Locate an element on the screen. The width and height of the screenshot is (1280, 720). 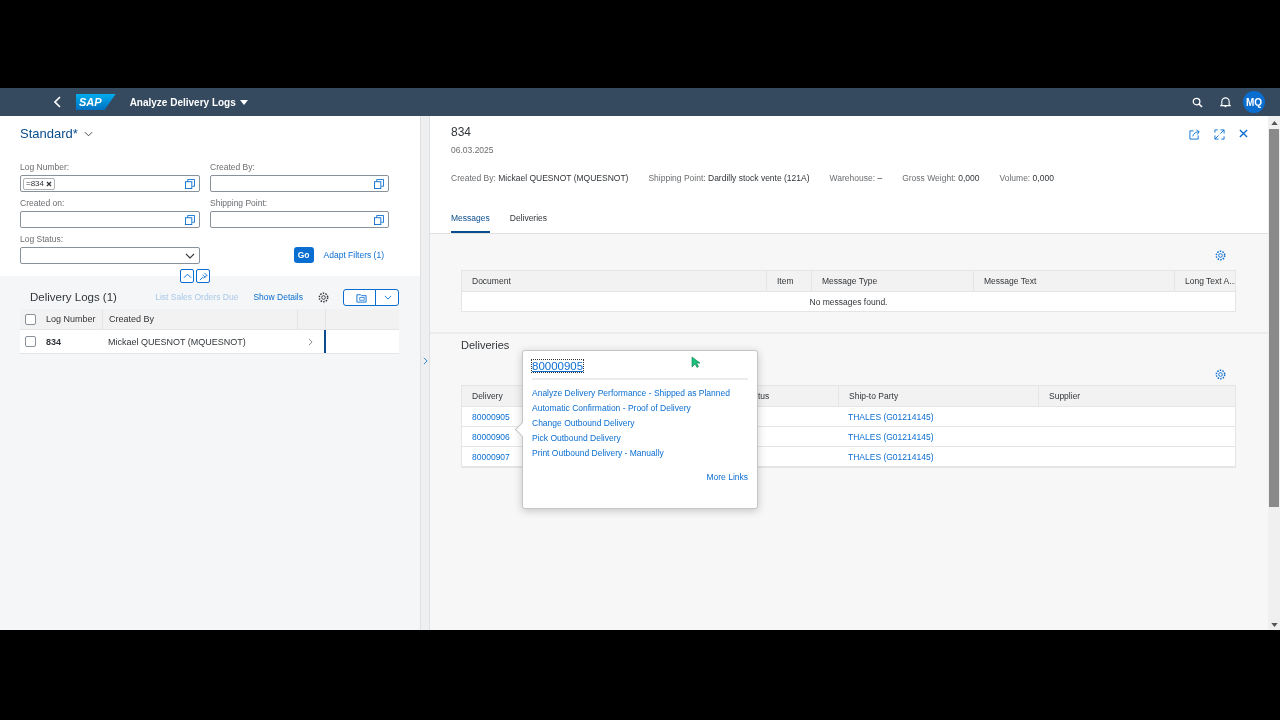
field-label: Shipping Point: is located at coordinates (239, 203).